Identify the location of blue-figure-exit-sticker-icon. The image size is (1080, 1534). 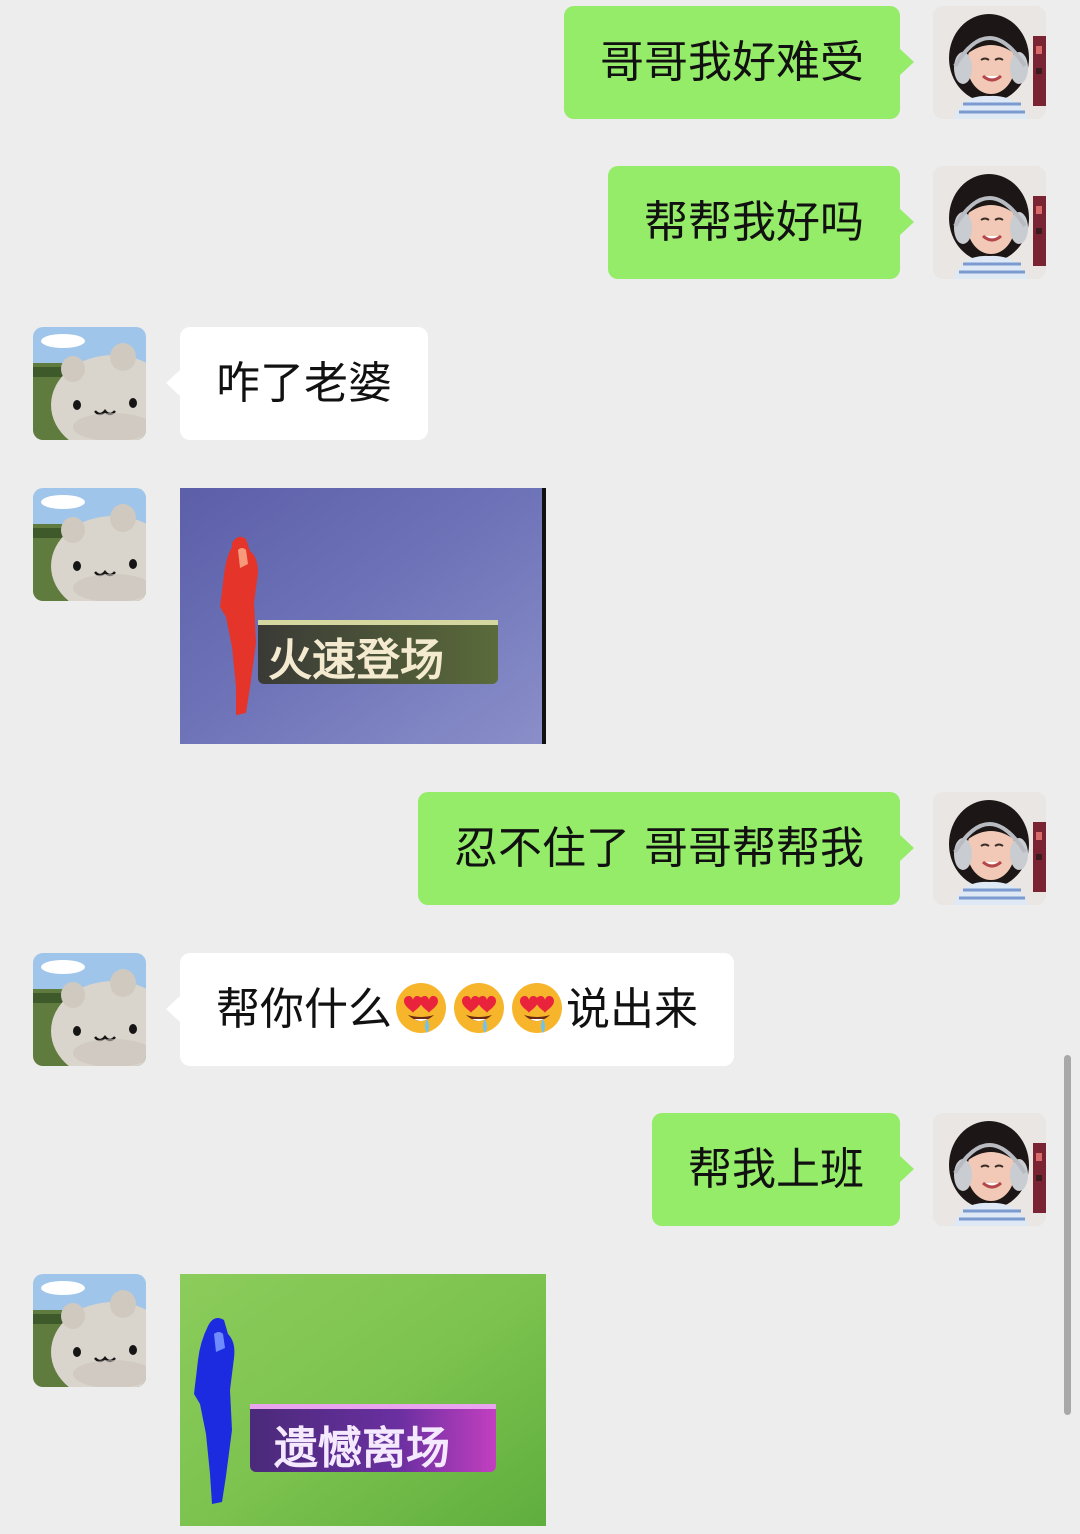
(363, 1400).